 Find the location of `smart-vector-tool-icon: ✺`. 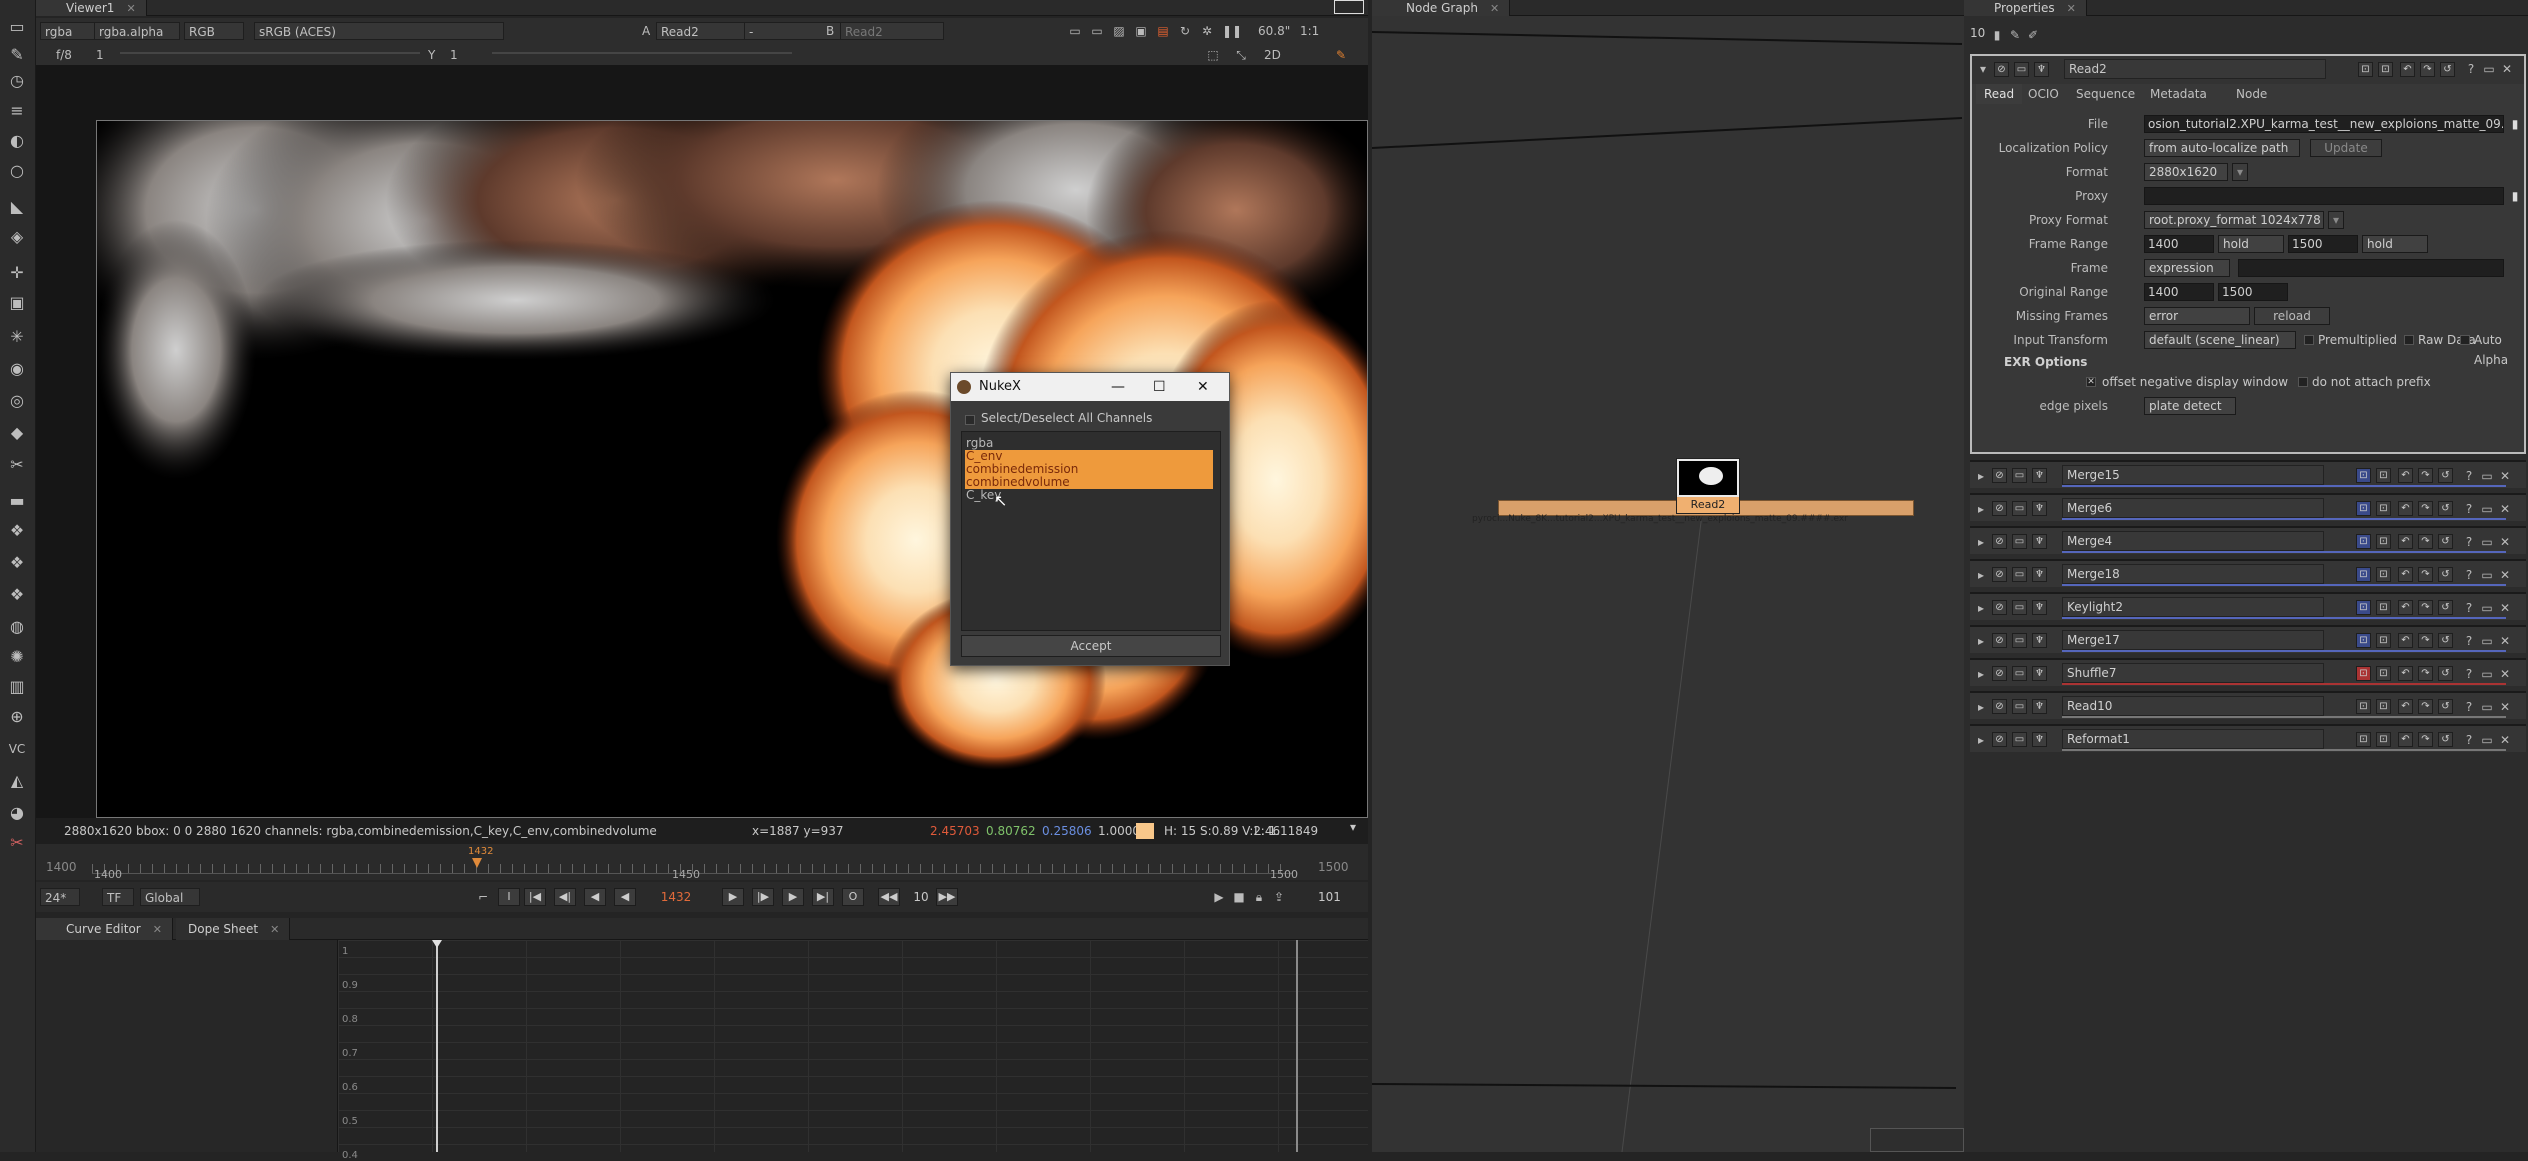

smart-vector-tool-icon: ✺ is located at coordinates (17, 657).